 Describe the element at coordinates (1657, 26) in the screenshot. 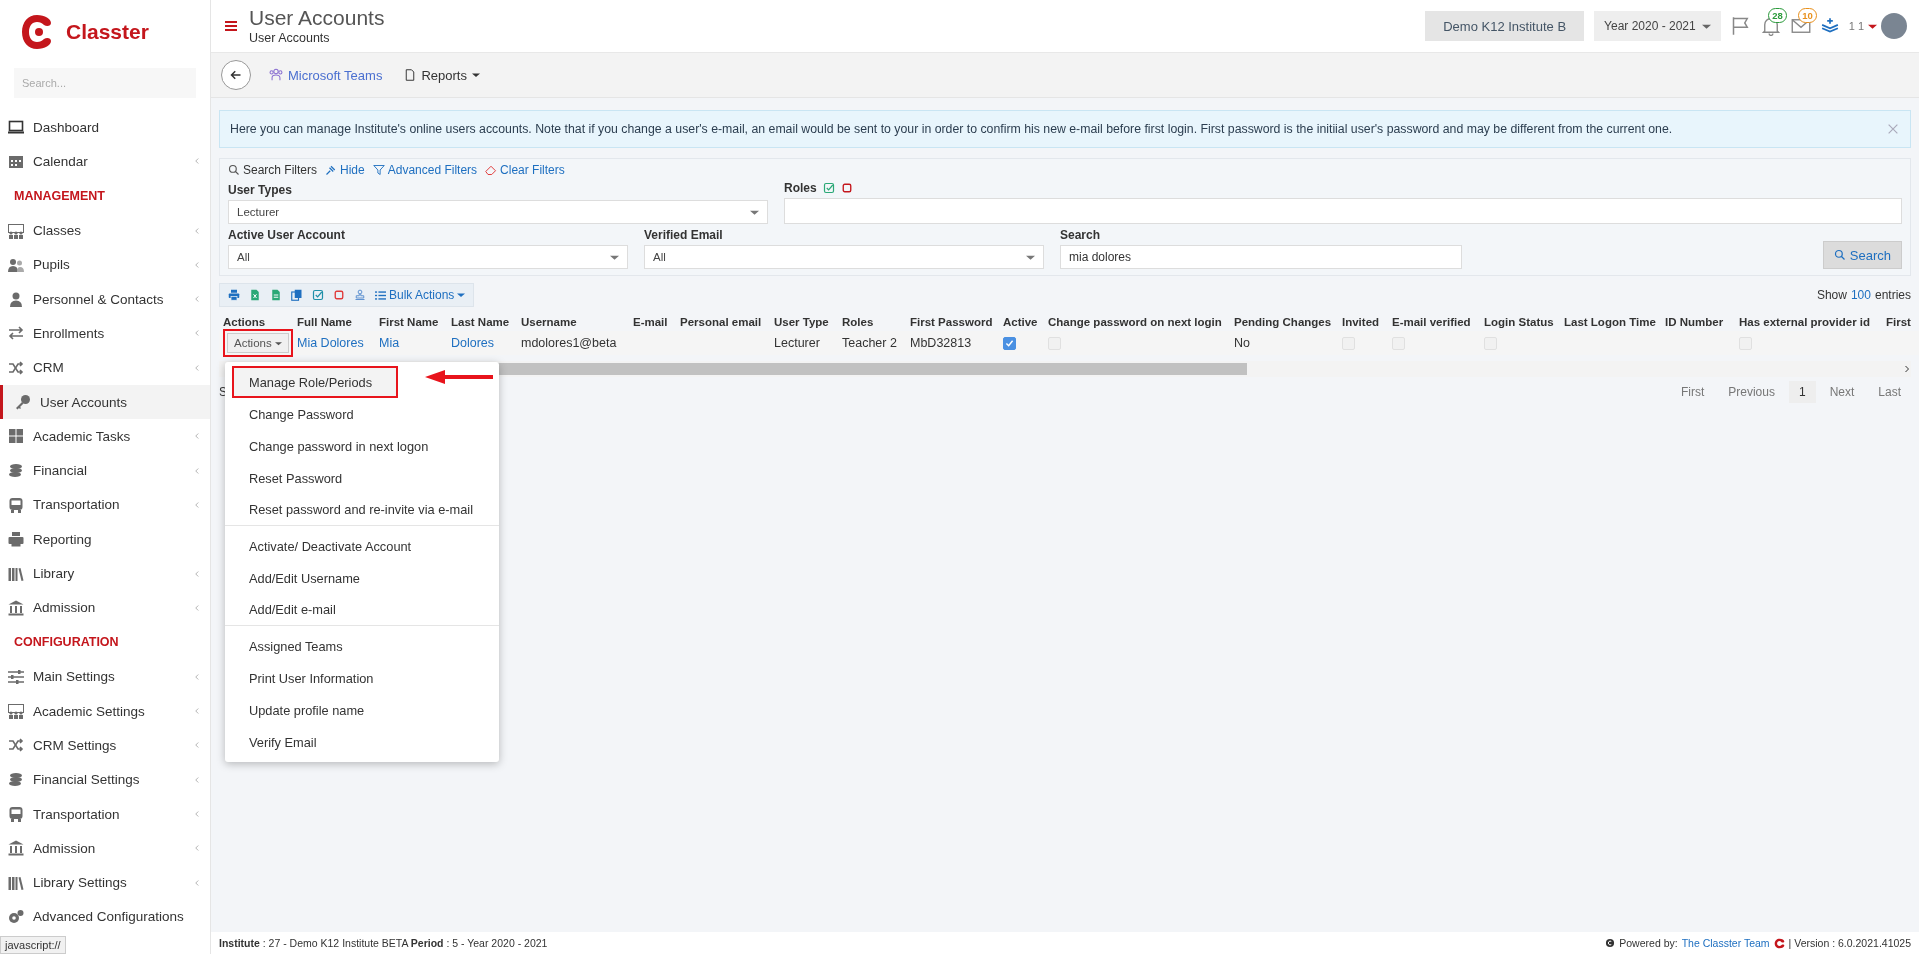

I see `year-select: Year 2020 - 2021` at that location.